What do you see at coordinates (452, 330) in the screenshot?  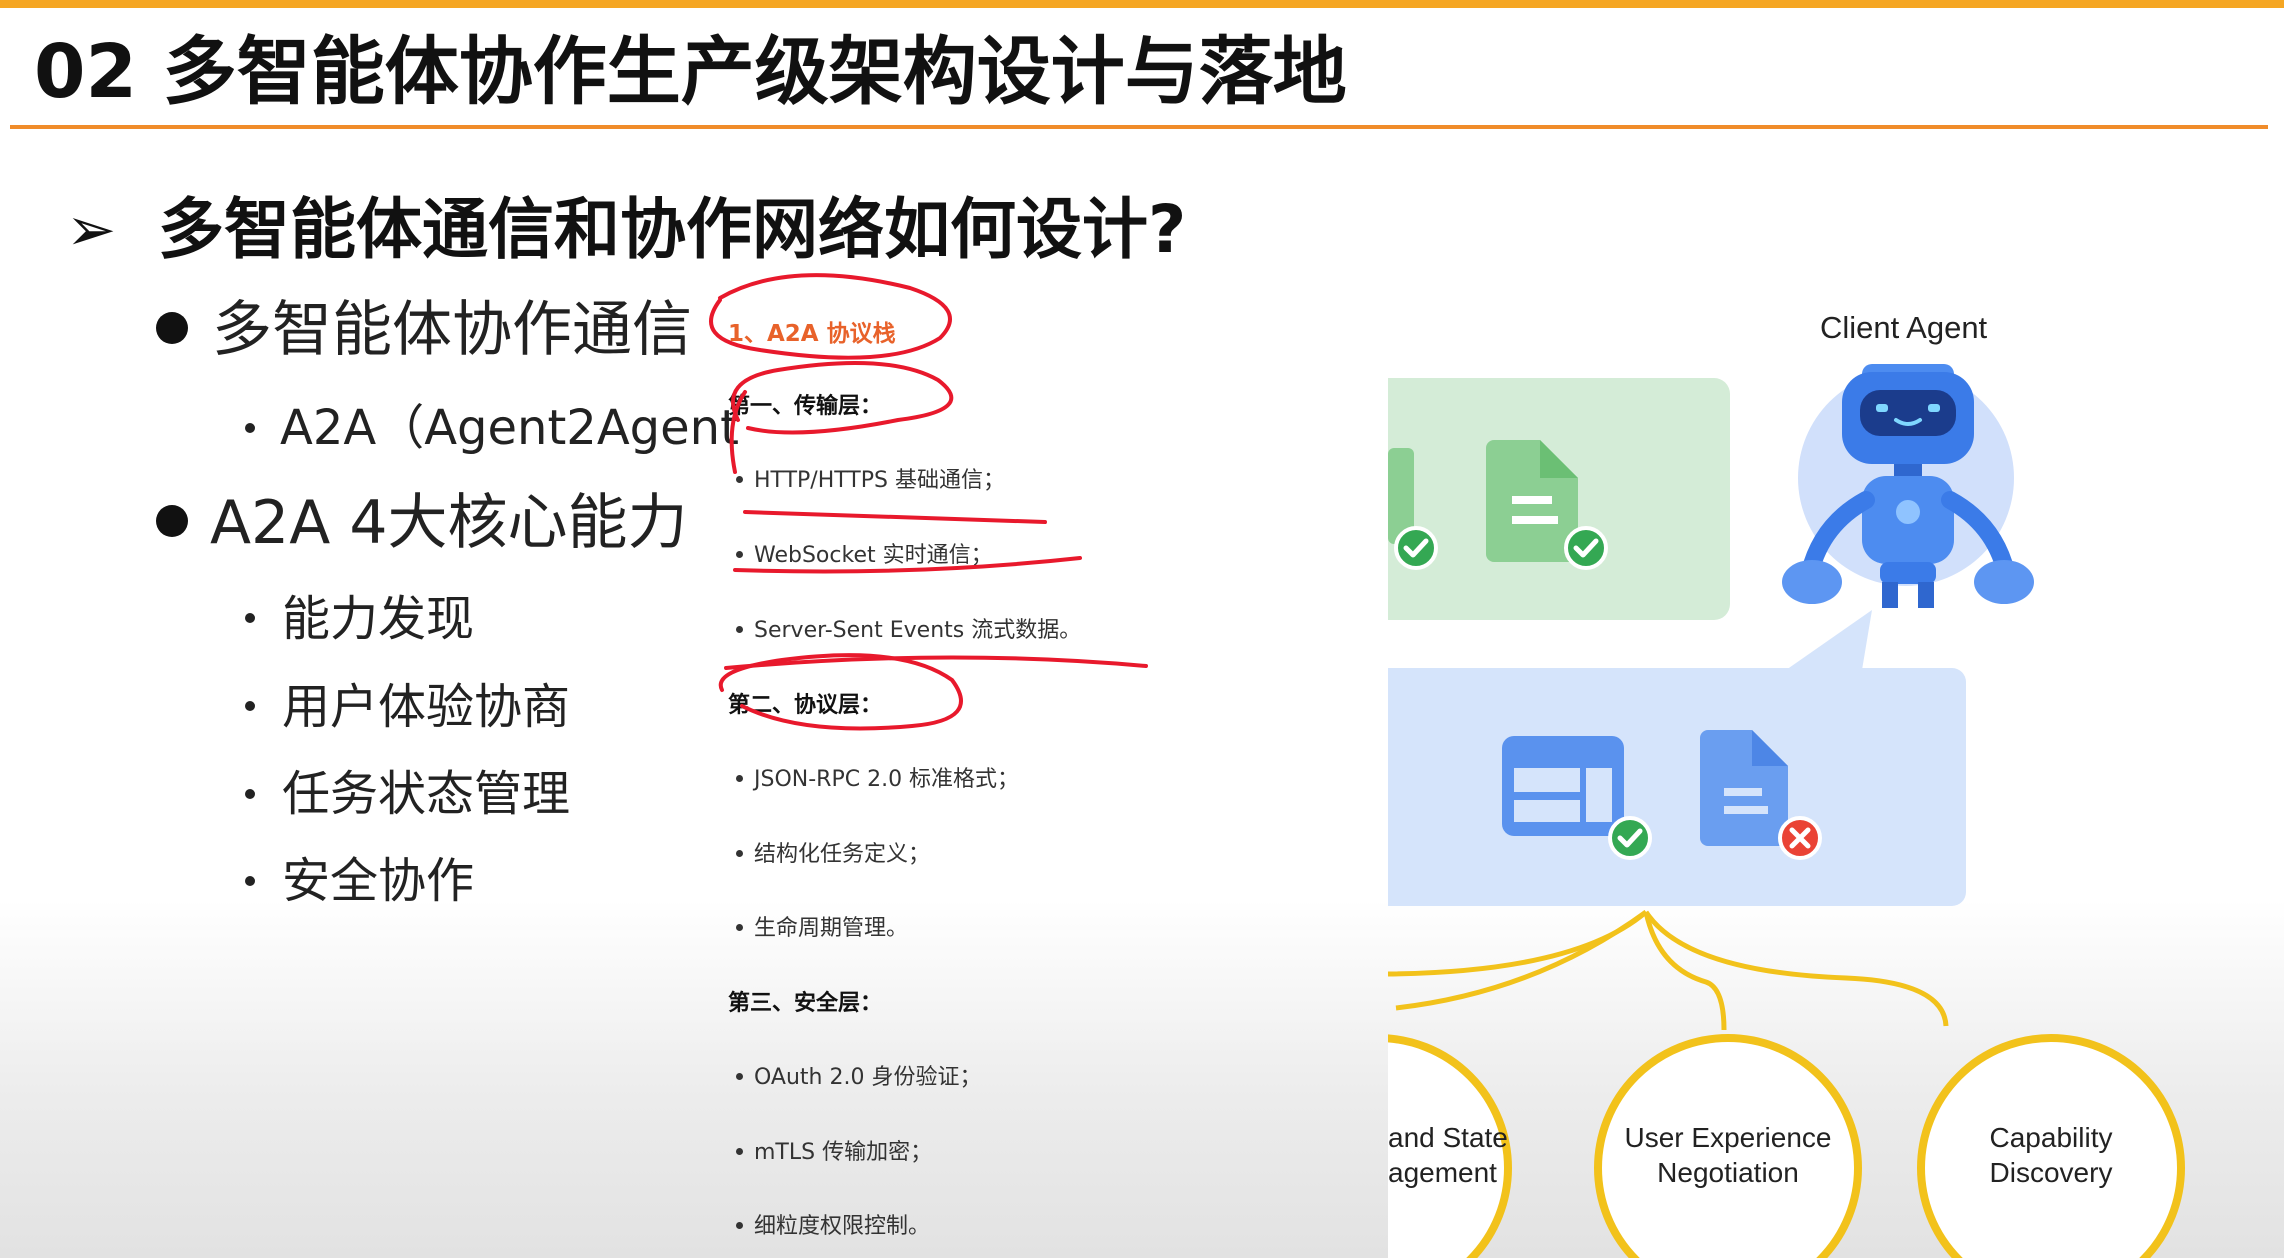 I see `bullet-multi-agent-comm: 多智能体协作通信` at bounding box center [452, 330].